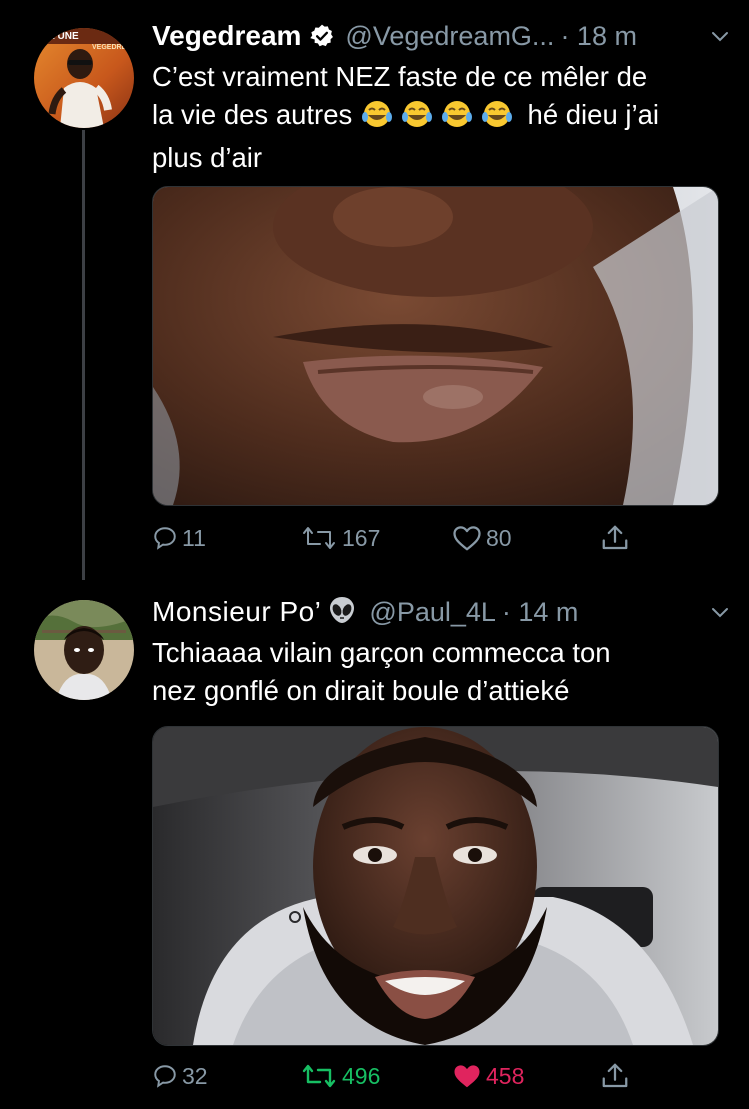 The width and height of the screenshot is (749, 1109). I want to click on display-name: Monsieur Po’, so click(236, 612).